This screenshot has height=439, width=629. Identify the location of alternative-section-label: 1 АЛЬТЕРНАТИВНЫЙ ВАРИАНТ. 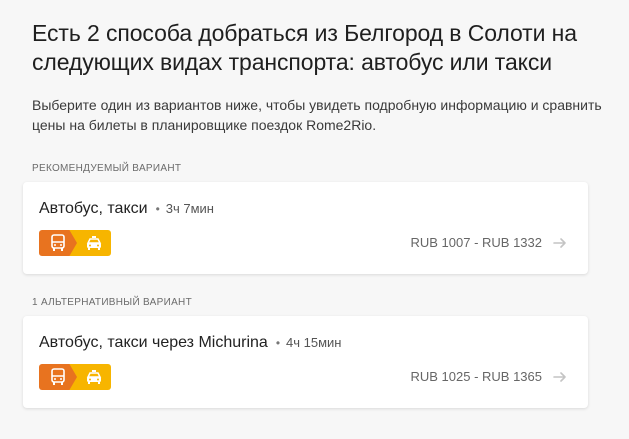
(112, 302).